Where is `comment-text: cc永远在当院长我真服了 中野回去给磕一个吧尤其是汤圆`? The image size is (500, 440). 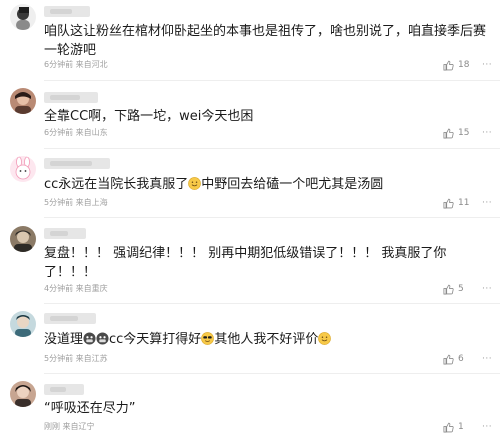 comment-text: cc永远在当院长我真服了 中野回去给磕一个吧尤其是汤圆 is located at coordinates (214, 184).